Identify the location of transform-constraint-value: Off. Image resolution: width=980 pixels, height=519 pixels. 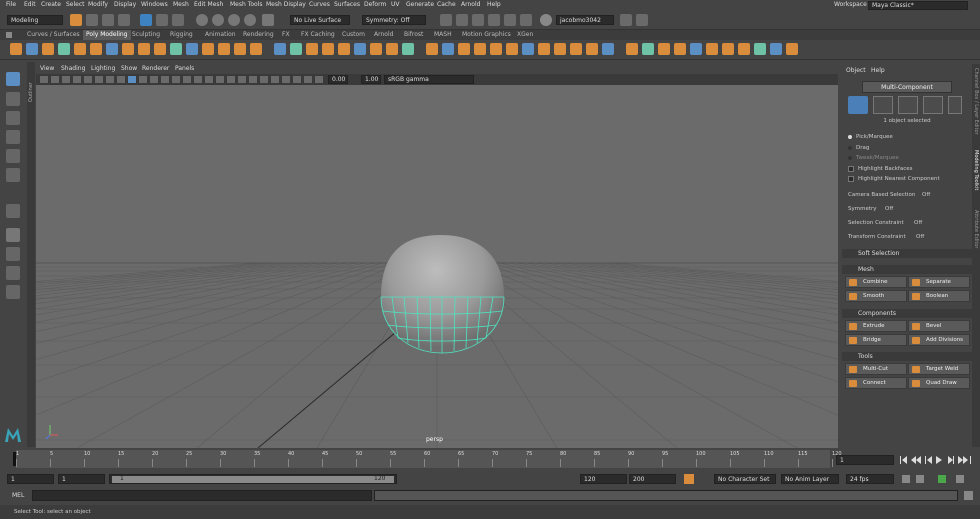
(920, 237).